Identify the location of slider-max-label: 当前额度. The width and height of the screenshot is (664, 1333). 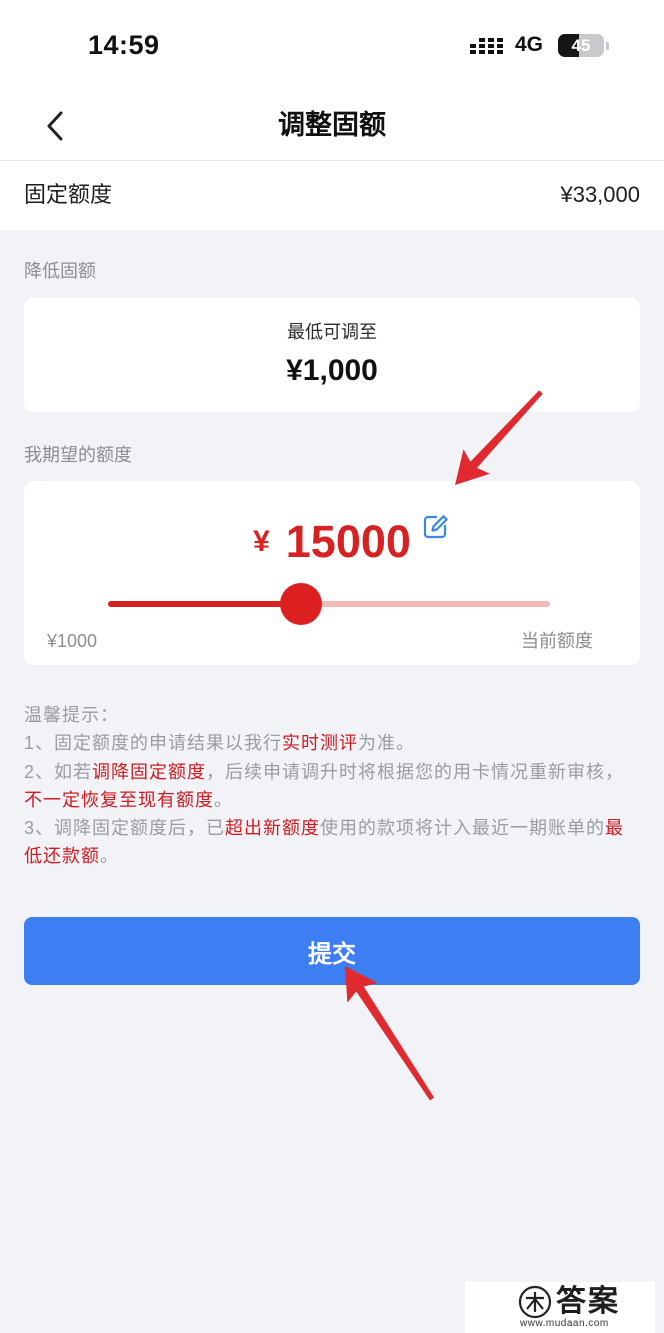
(557, 641).